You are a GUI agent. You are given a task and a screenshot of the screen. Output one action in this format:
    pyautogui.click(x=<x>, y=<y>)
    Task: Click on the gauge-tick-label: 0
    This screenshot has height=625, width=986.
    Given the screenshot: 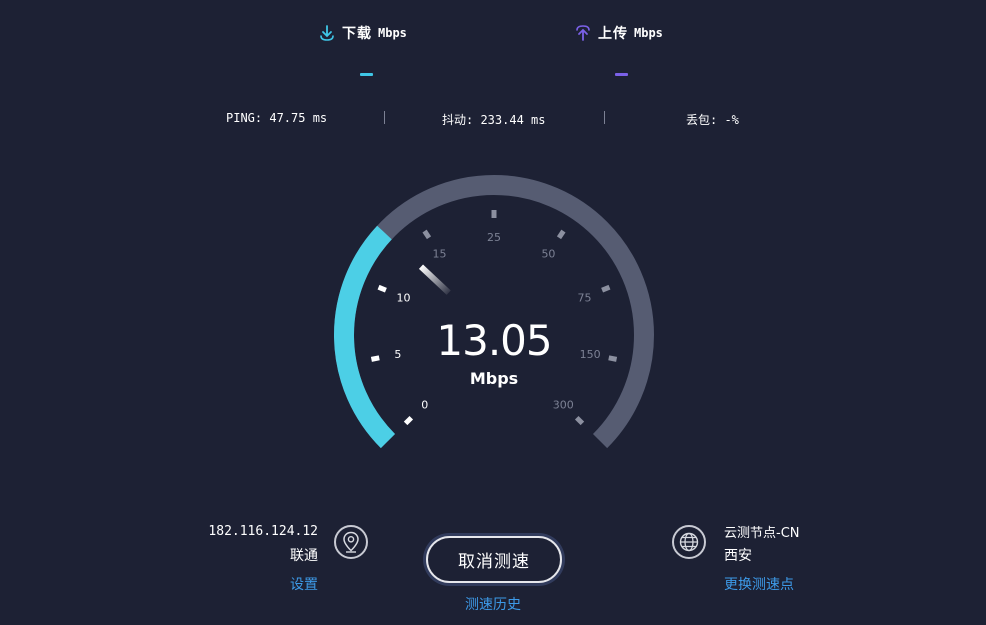 What is the action you would take?
    pyautogui.click(x=424, y=404)
    